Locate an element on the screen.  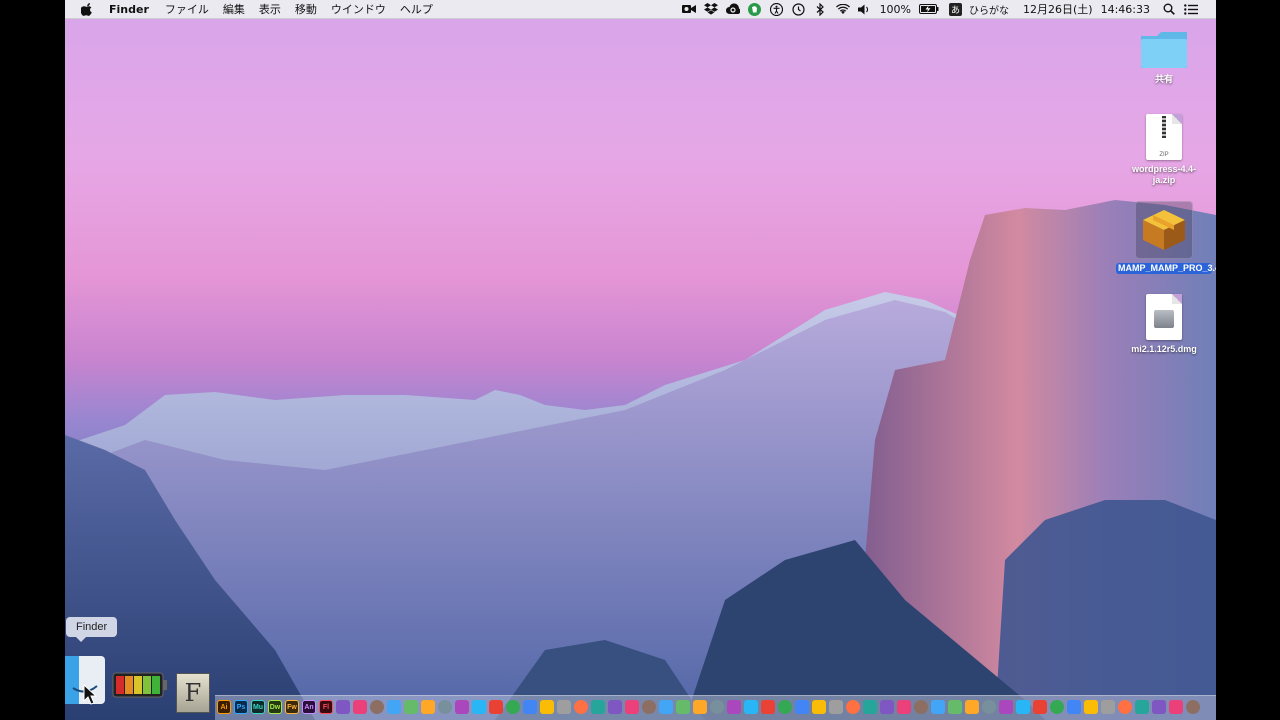
menu-edit: 編集 is located at coordinates (234, 9).